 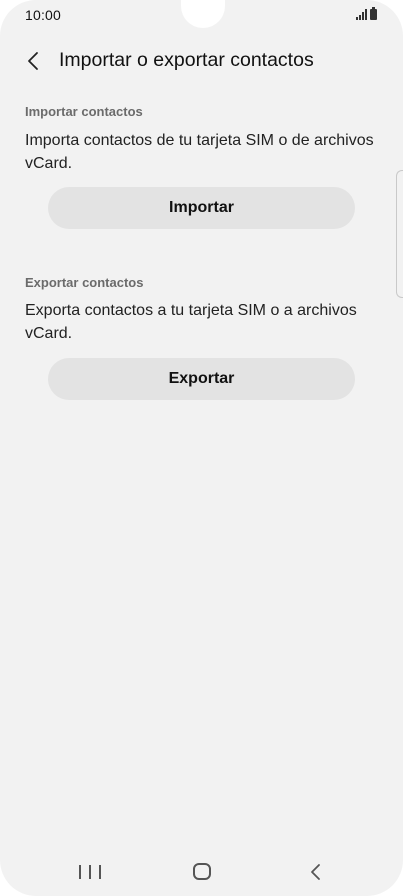 I want to click on nav-back-button, so click(x=315, y=872).